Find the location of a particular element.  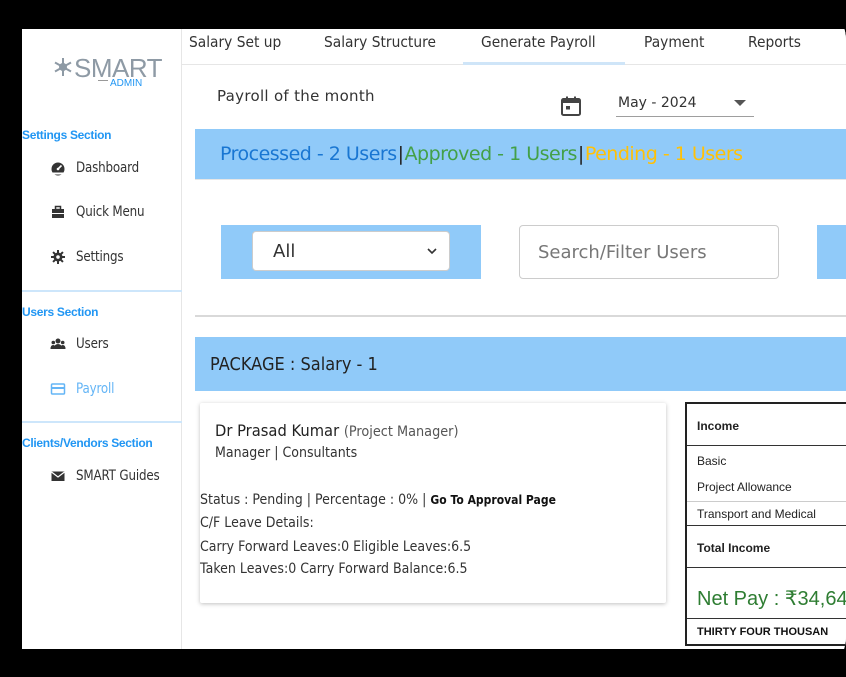

tab-salary-set-up: Salary Set up is located at coordinates (235, 42).